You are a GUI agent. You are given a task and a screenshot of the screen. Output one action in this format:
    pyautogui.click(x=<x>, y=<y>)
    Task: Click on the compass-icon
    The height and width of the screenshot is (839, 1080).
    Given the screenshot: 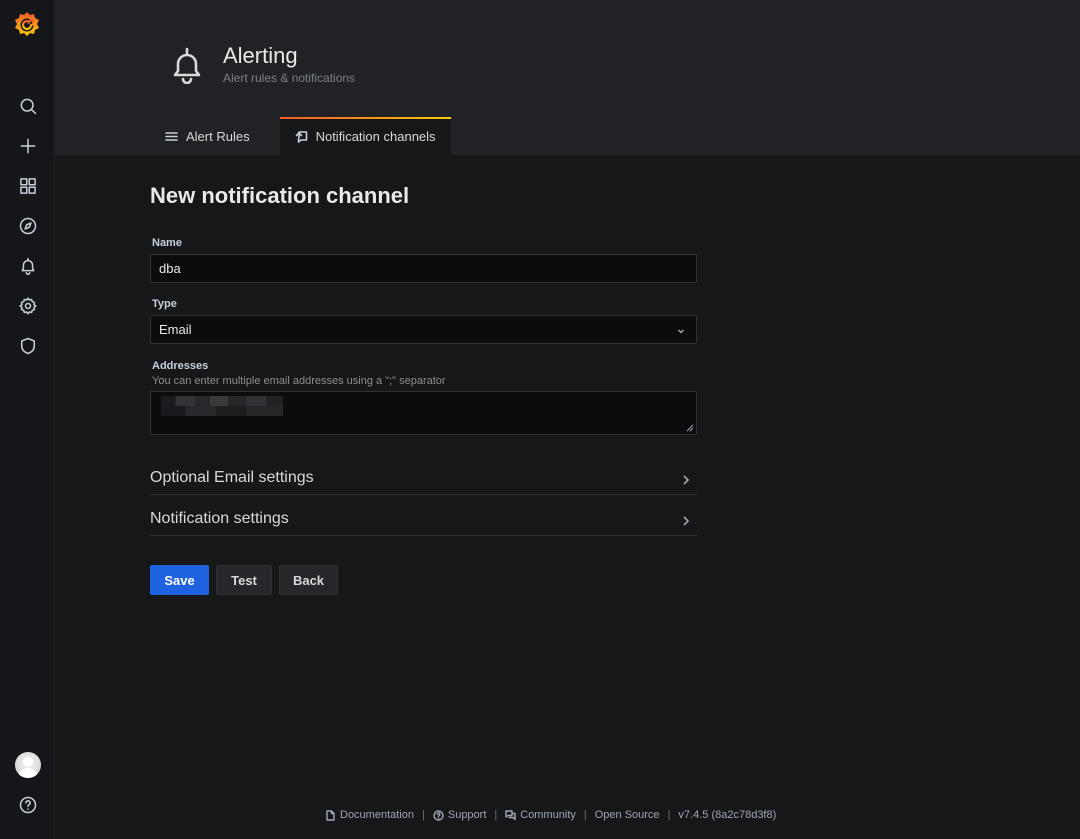 What is the action you would take?
    pyautogui.click(x=27, y=226)
    